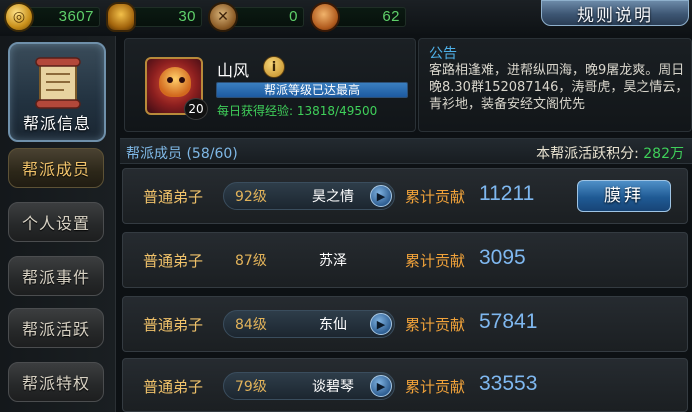 Image resolution: width=692 pixels, height=412 pixels. I want to click on gold-value: 3607, so click(76, 16).